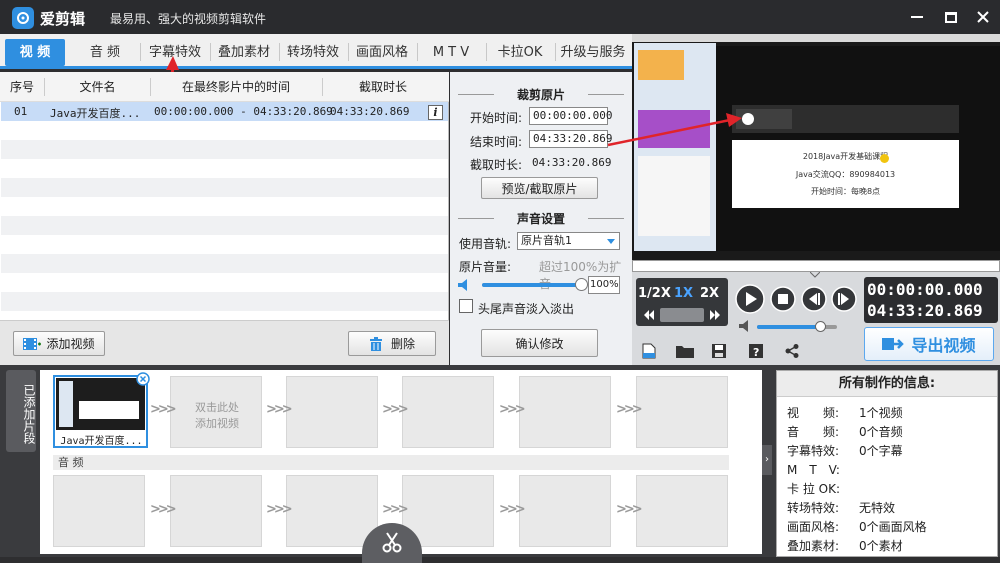 This screenshot has width=1000, height=563. What do you see at coordinates (685, 351) in the screenshot?
I see `open-folder-icon` at bounding box center [685, 351].